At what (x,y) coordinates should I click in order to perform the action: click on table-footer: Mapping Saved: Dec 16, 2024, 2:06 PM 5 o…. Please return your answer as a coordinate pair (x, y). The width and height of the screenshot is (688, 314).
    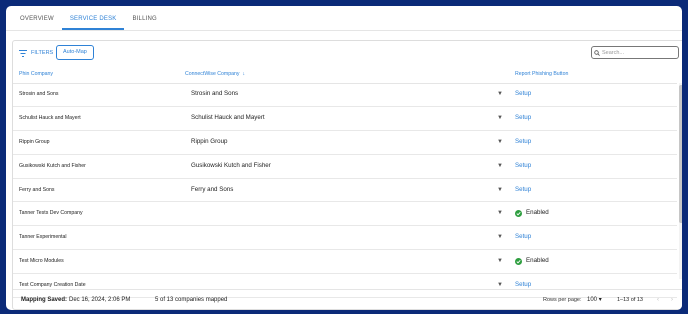
    Looking at the image, I should click on (347, 299).